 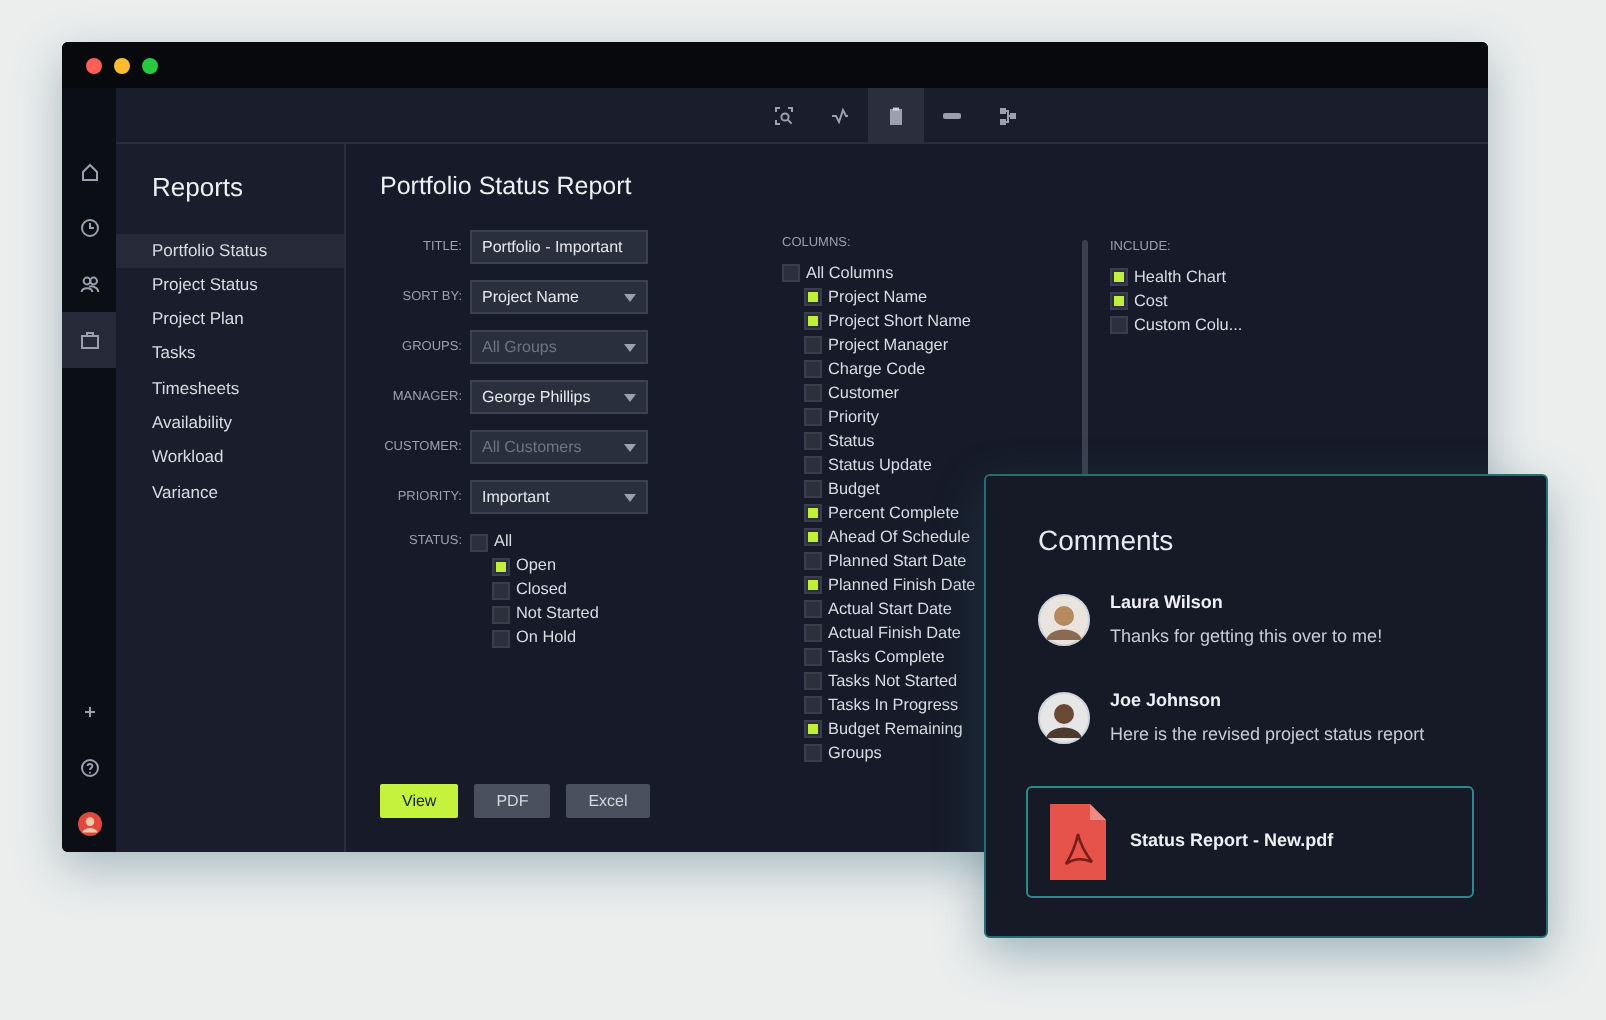 I want to click on minimize-button, so click(x=122, y=65).